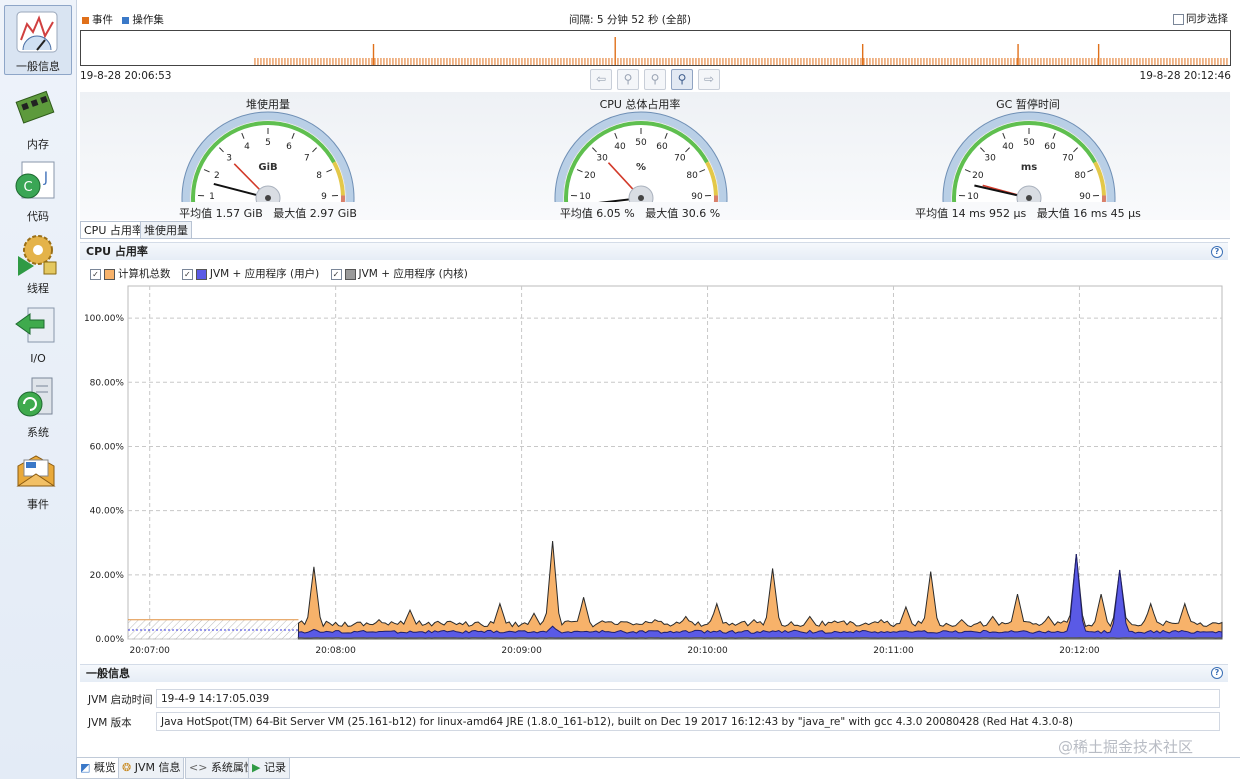  Describe the element at coordinates (655, 238) in the screenshot. I see `tab-divider` at that location.